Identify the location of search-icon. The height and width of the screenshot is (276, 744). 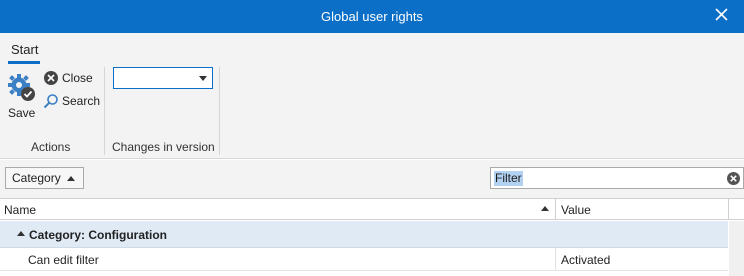
(51, 101).